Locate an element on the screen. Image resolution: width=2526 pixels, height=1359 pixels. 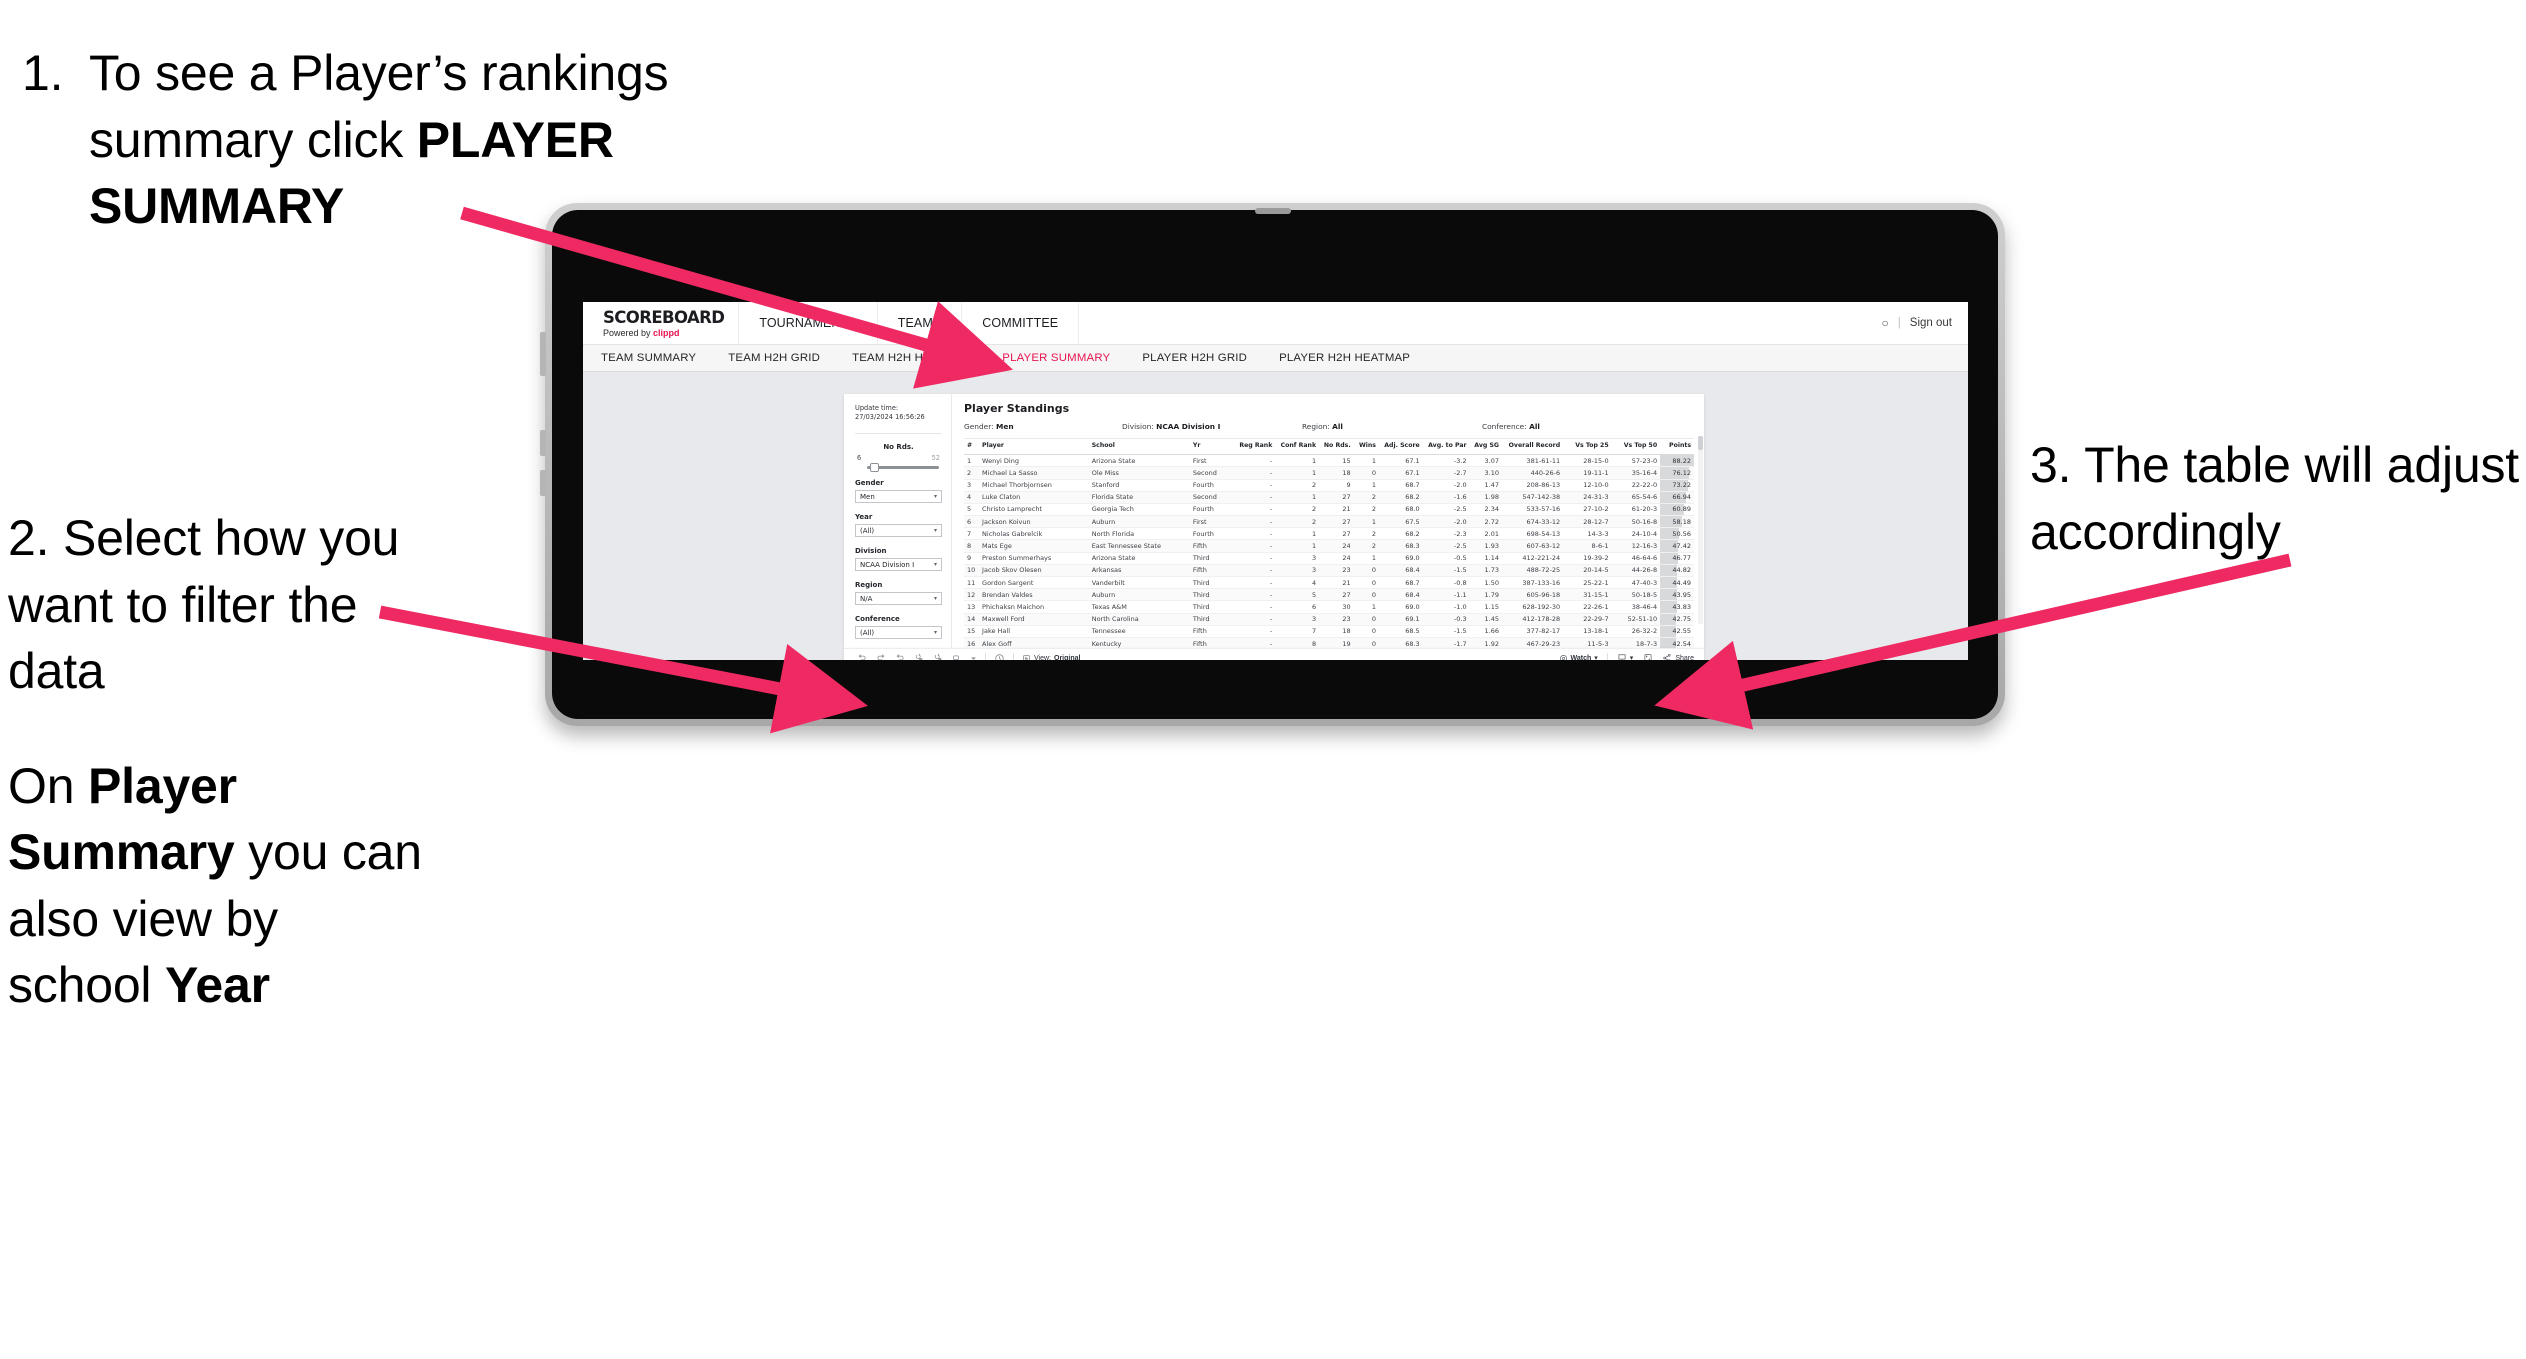
cell-vs-top-25: 24-31-3 is located at coordinates (1587, 497).